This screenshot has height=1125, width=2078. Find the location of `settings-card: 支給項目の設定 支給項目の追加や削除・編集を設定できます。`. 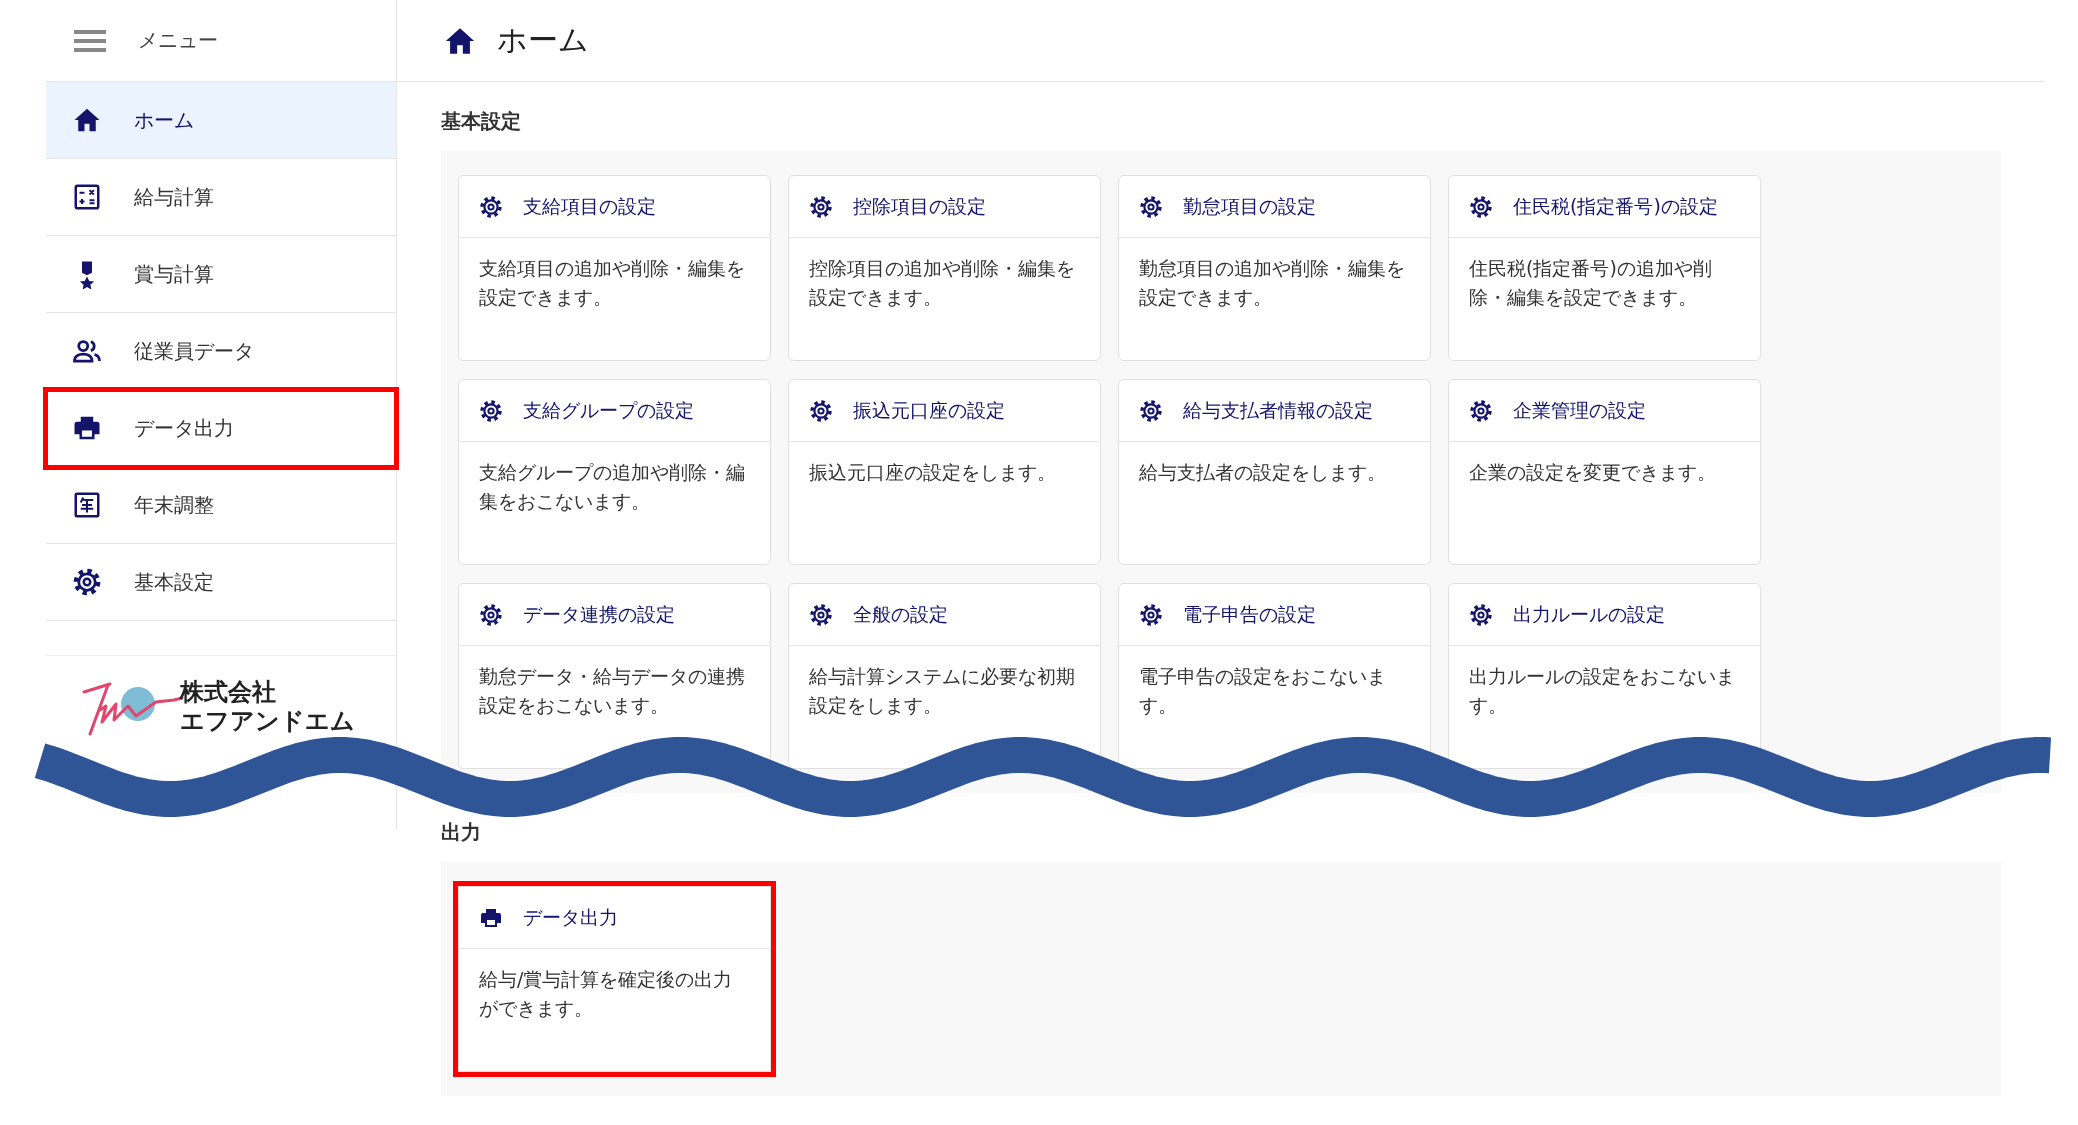

settings-card: 支給項目の設定 支給項目の追加や削除・編集を設定できます。 is located at coordinates (614, 268).